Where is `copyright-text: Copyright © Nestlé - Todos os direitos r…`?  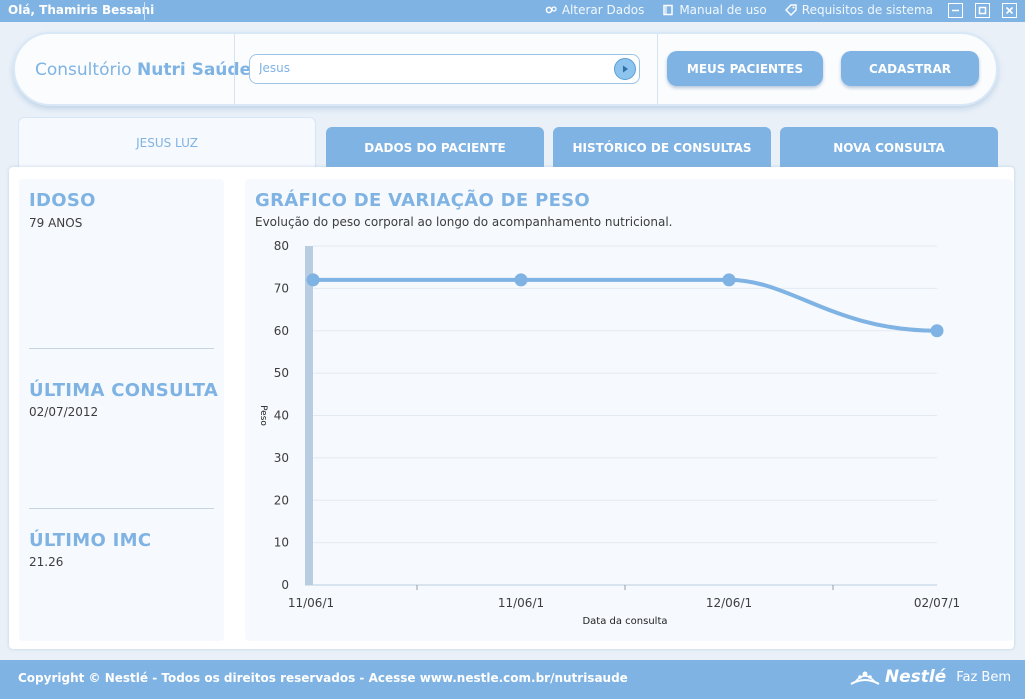 copyright-text: Copyright © Nestlé - Todos os direitos r… is located at coordinates (323, 678).